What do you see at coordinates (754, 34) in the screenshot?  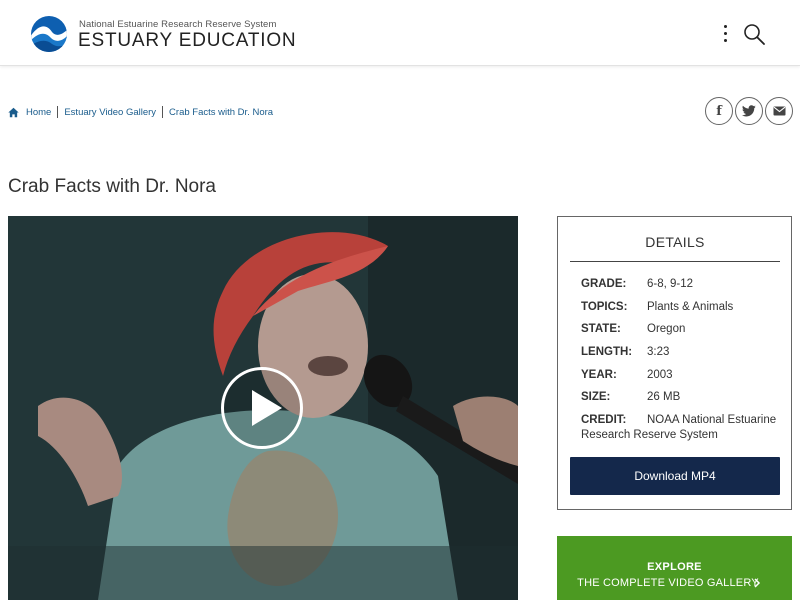 I see `search-icon` at bounding box center [754, 34].